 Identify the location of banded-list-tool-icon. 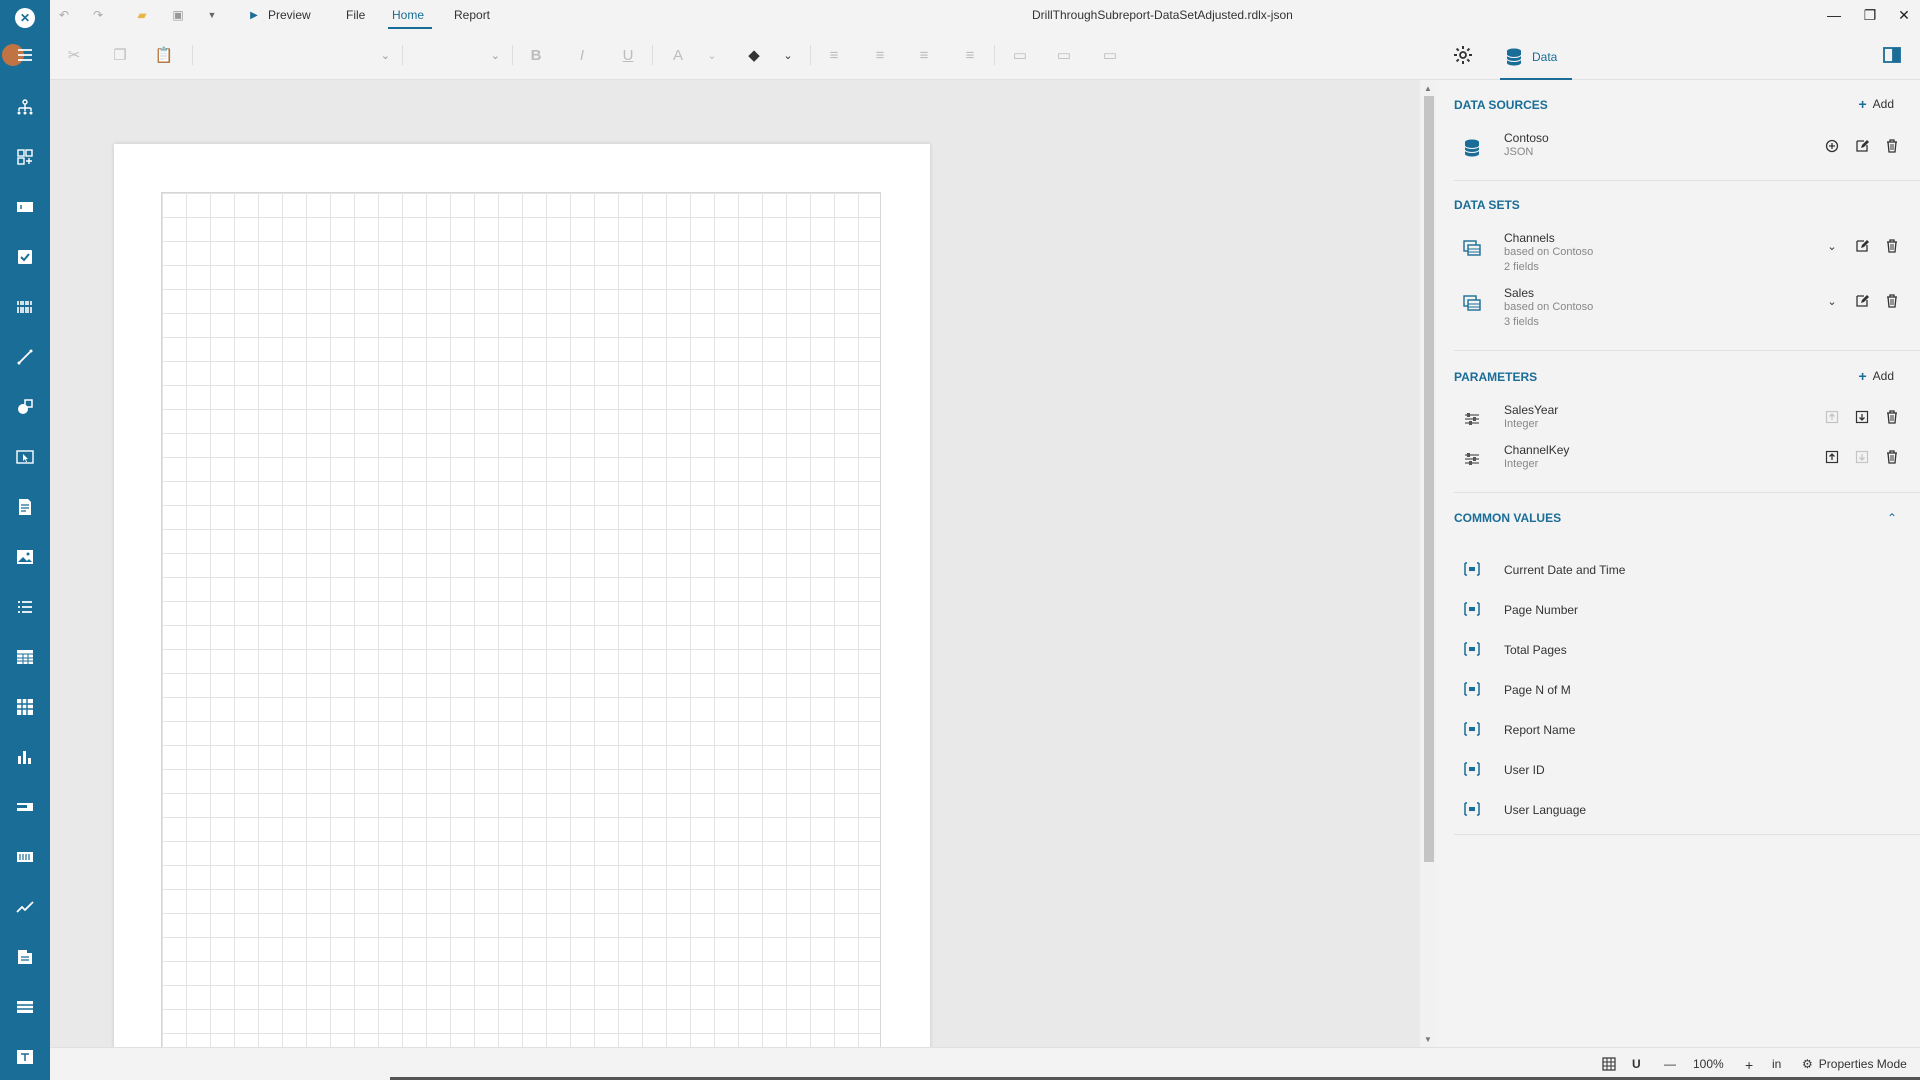
(25, 1007).